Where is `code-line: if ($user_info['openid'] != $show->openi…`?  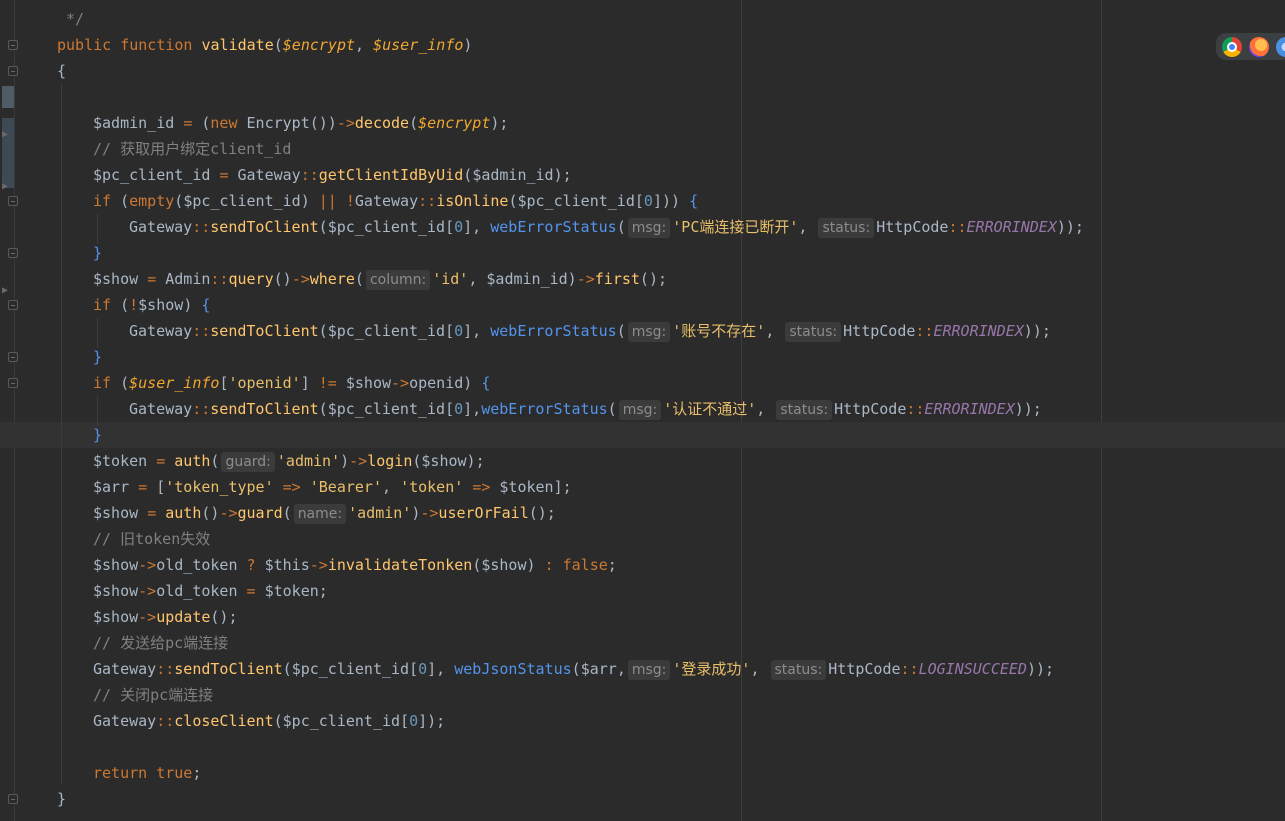
code-line: if ($user_info['openid'] != $show->openi… is located at coordinates (642, 383).